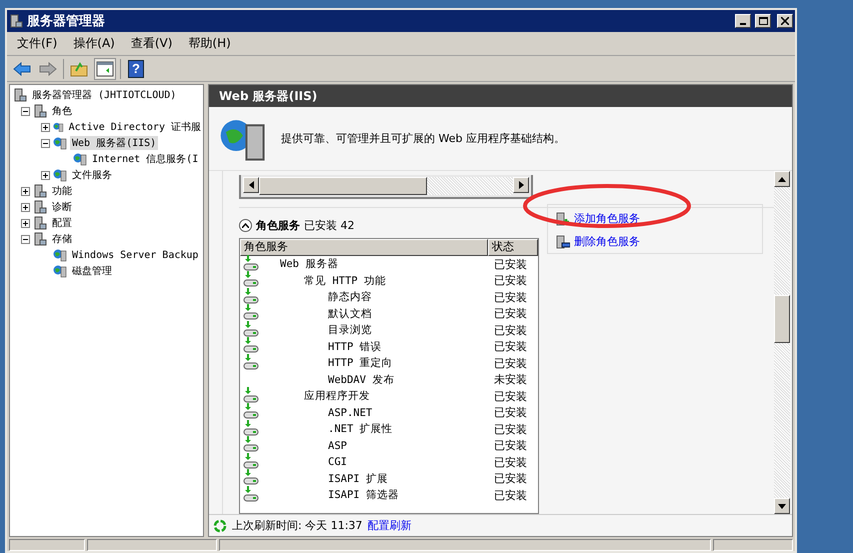  I want to click on refresh-icon, so click(220, 525).